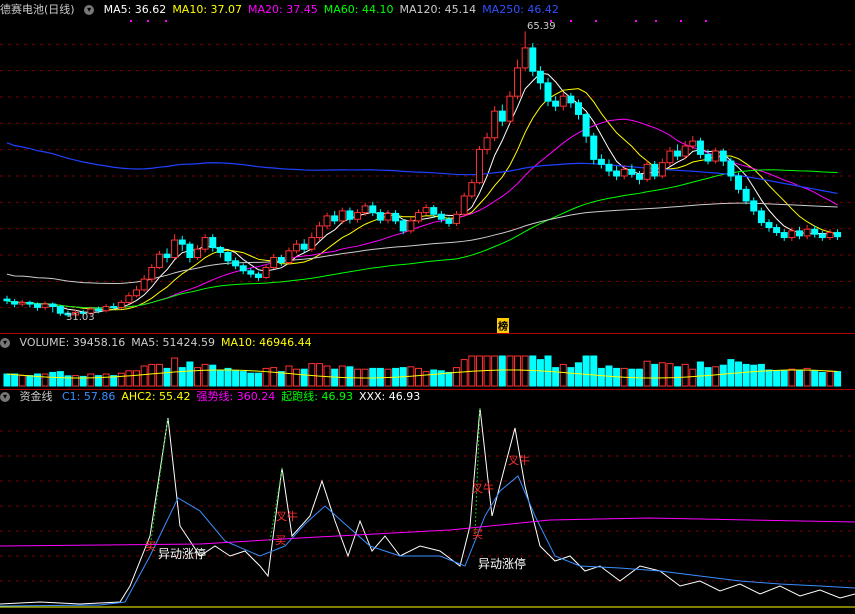  Describe the element at coordinates (503, 325) in the screenshot. I see `rank-badge: 榜` at that location.